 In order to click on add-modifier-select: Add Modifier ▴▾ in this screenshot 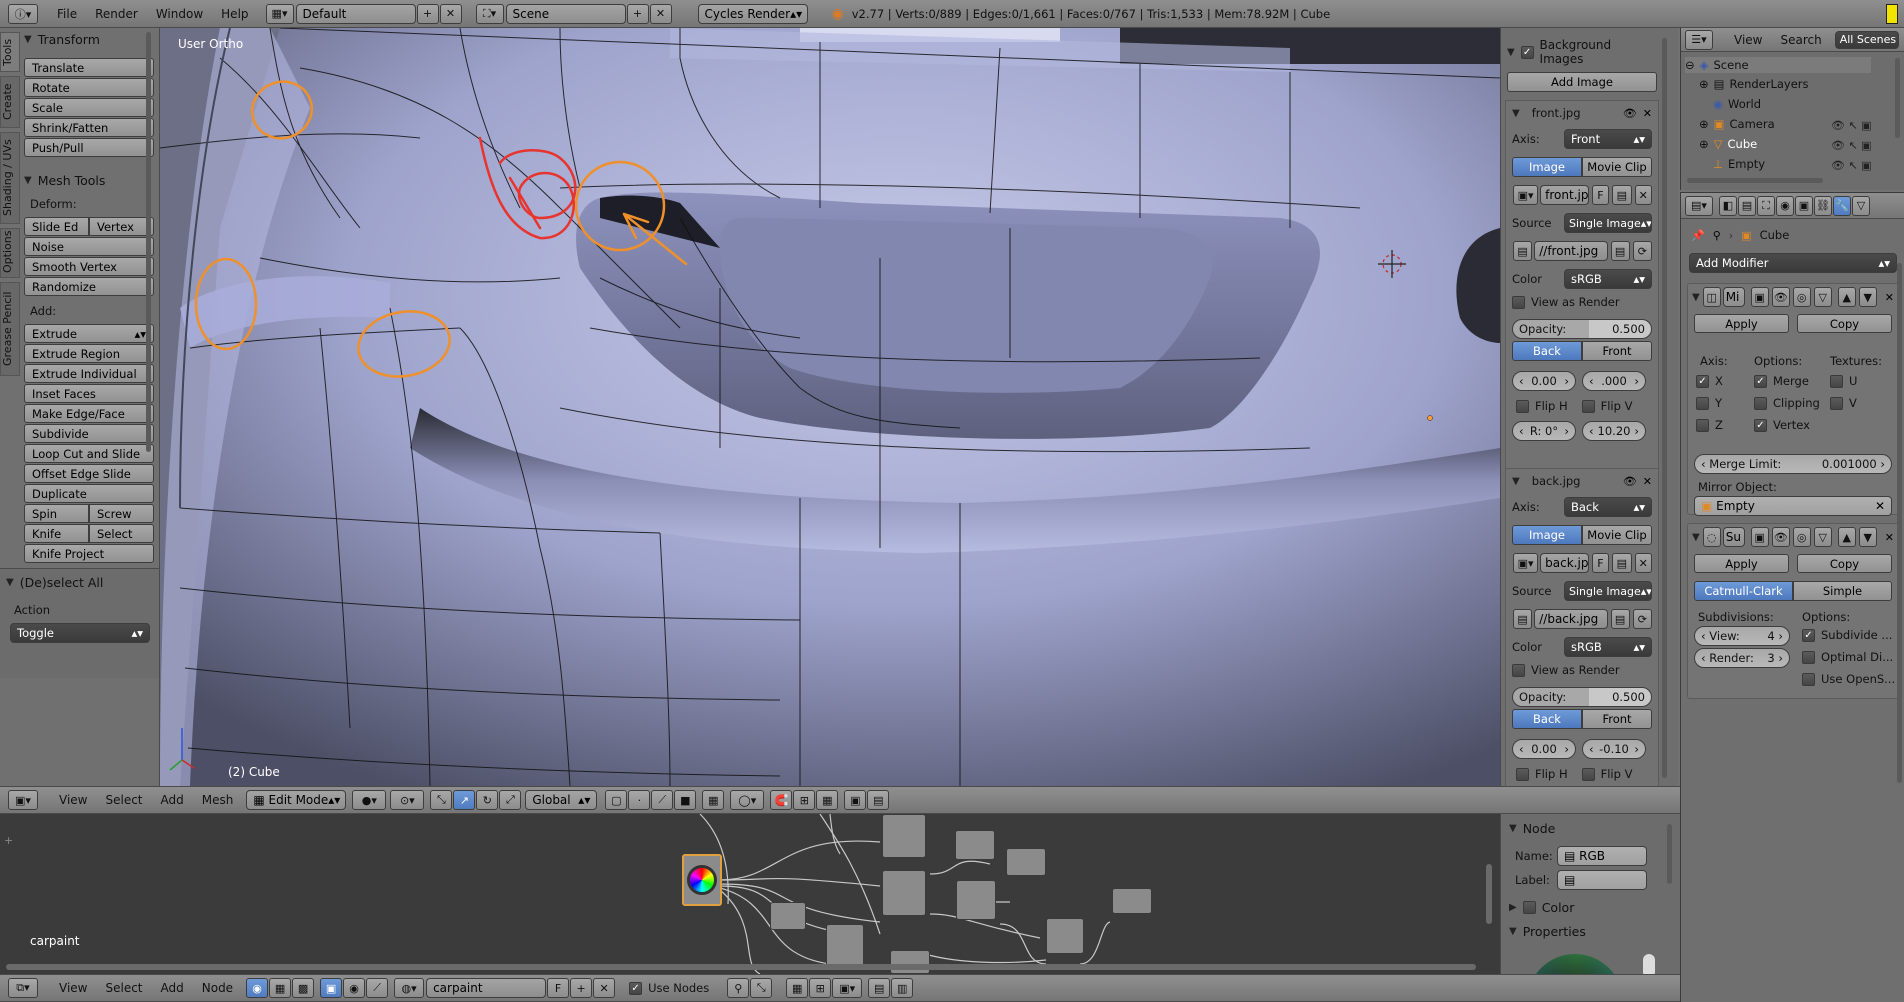, I will do `click(1793, 263)`.